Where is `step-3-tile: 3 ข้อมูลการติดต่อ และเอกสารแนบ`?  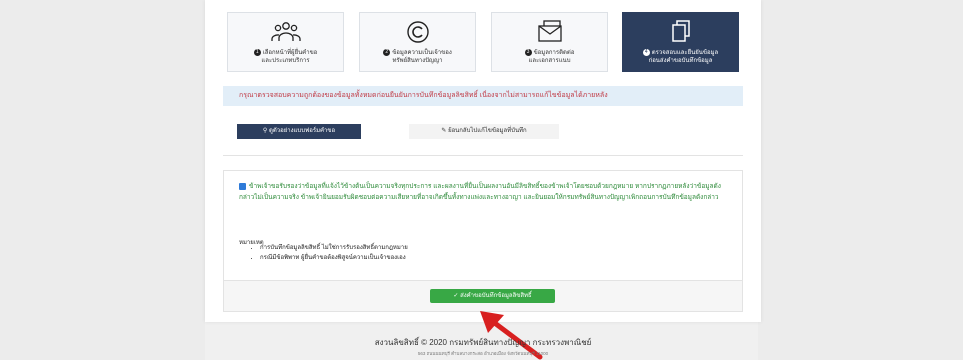 step-3-tile: 3 ข้อมูลการติดต่อ และเอกสารแนบ is located at coordinates (549, 42).